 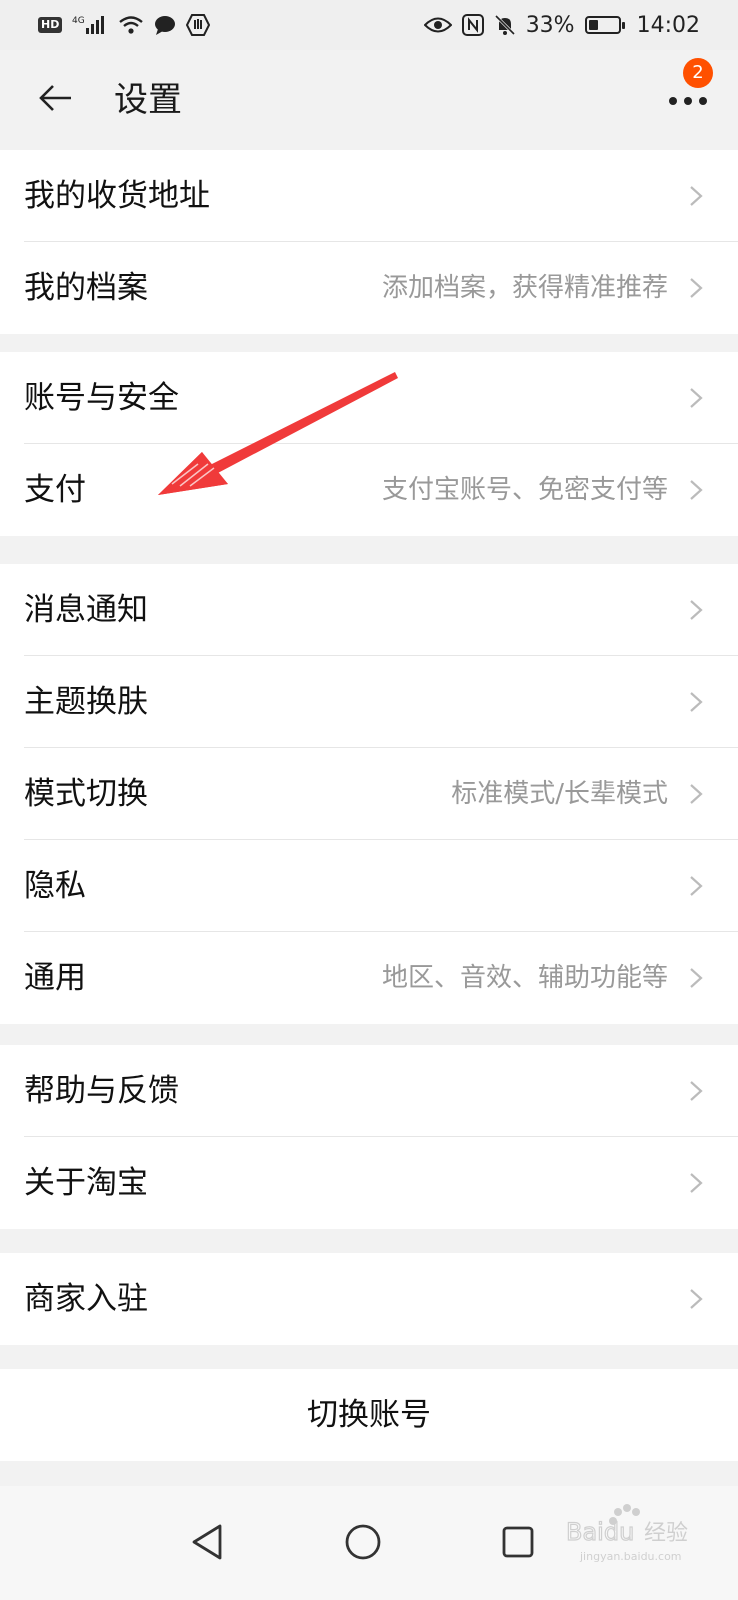 I want to click on setting-hint: 标准模式/长辈模式, so click(x=559, y=794).